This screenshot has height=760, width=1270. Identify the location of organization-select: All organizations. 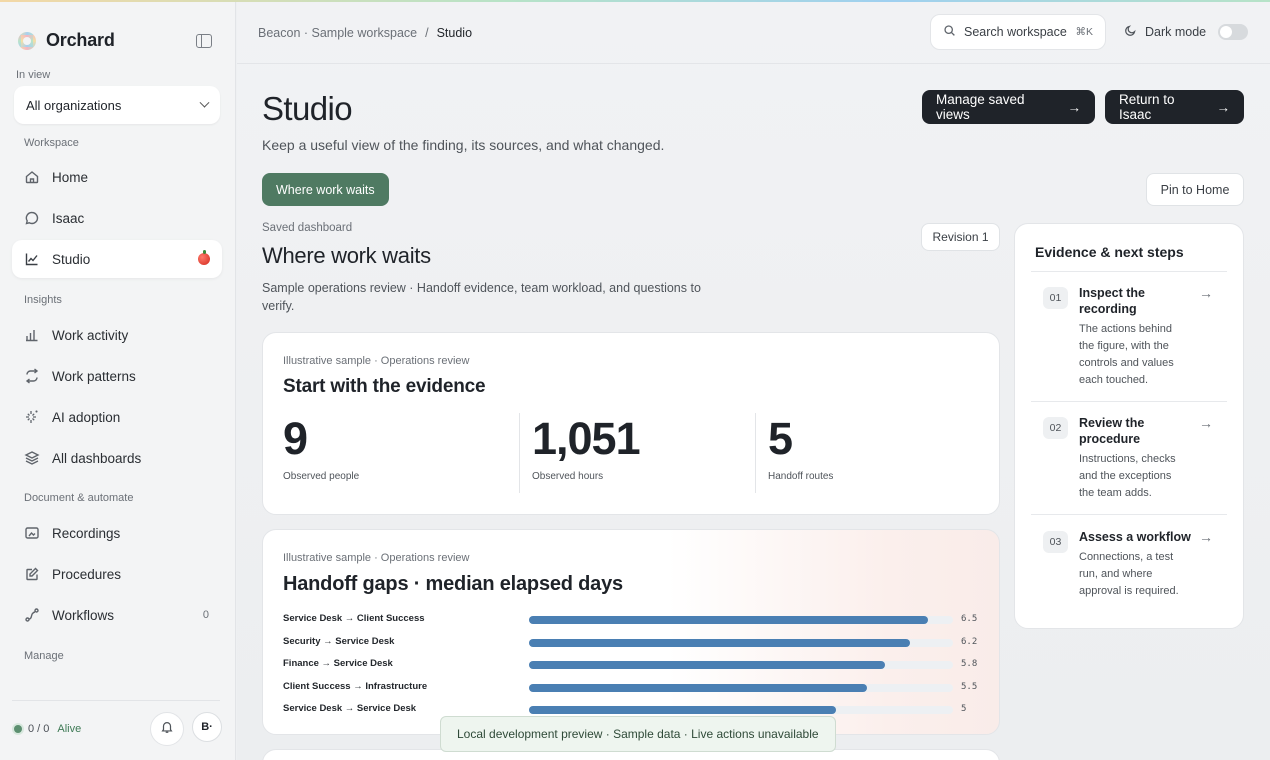
(117, 105).